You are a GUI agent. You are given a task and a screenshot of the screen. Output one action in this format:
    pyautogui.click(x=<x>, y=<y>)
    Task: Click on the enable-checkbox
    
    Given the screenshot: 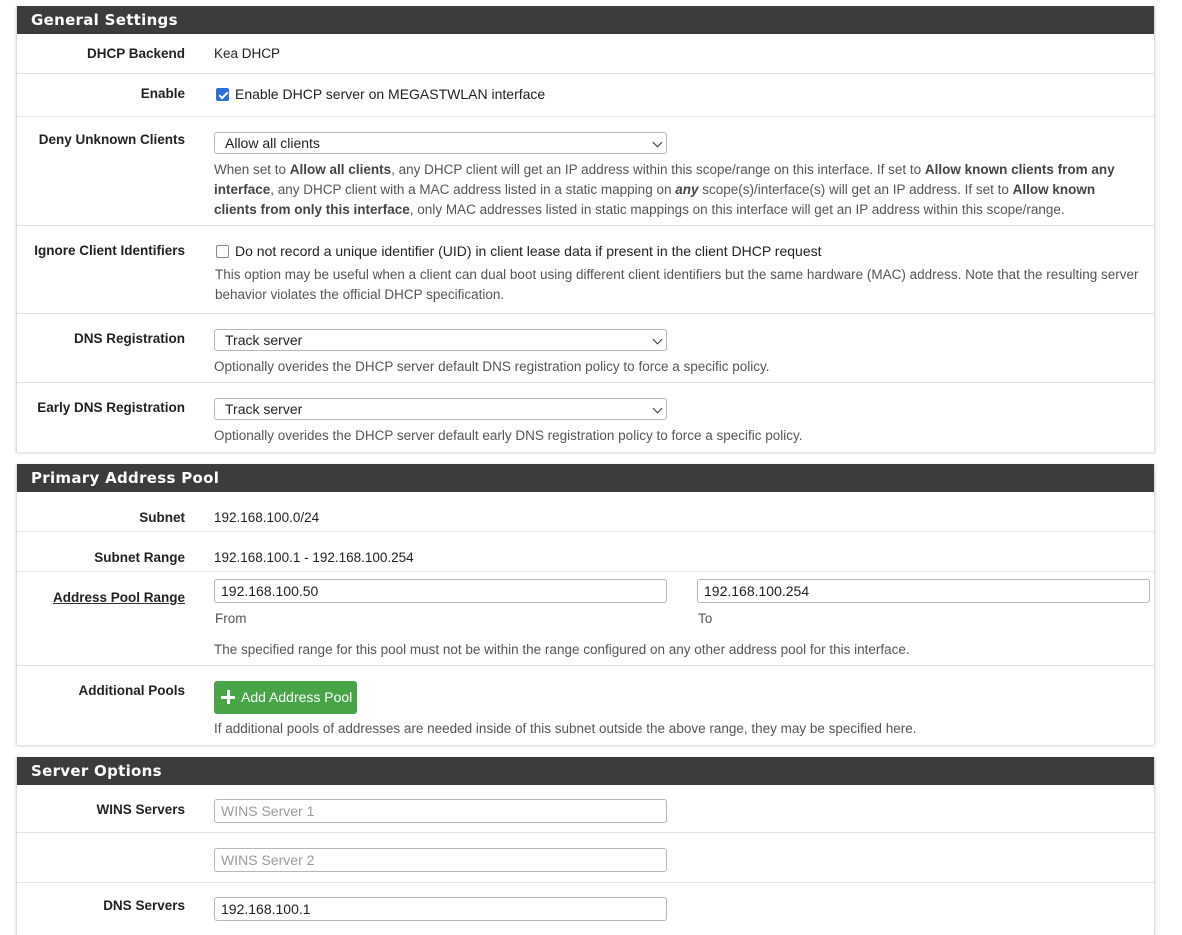 What is the action you would take?
    pyautogui.click(x=222, y=94)
    